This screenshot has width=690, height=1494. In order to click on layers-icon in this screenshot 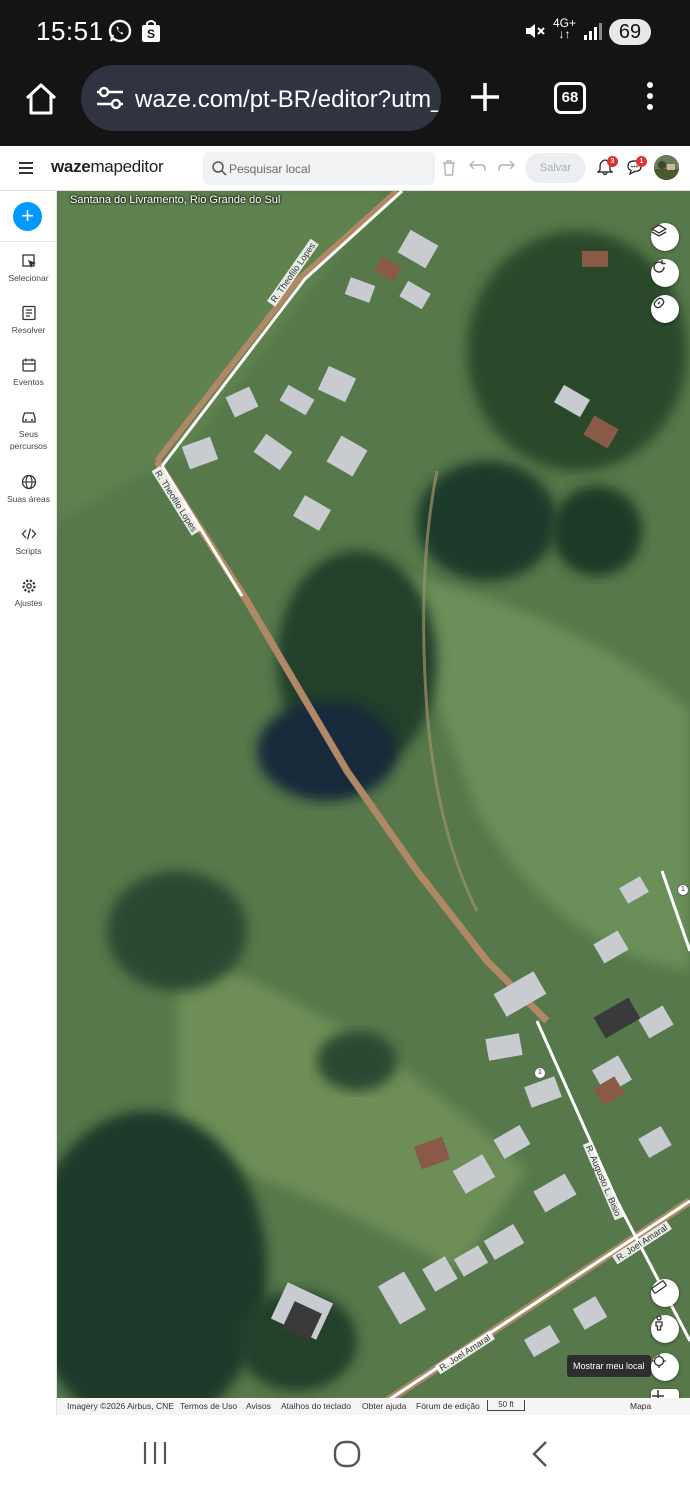, I will do `click(665, 237)`.